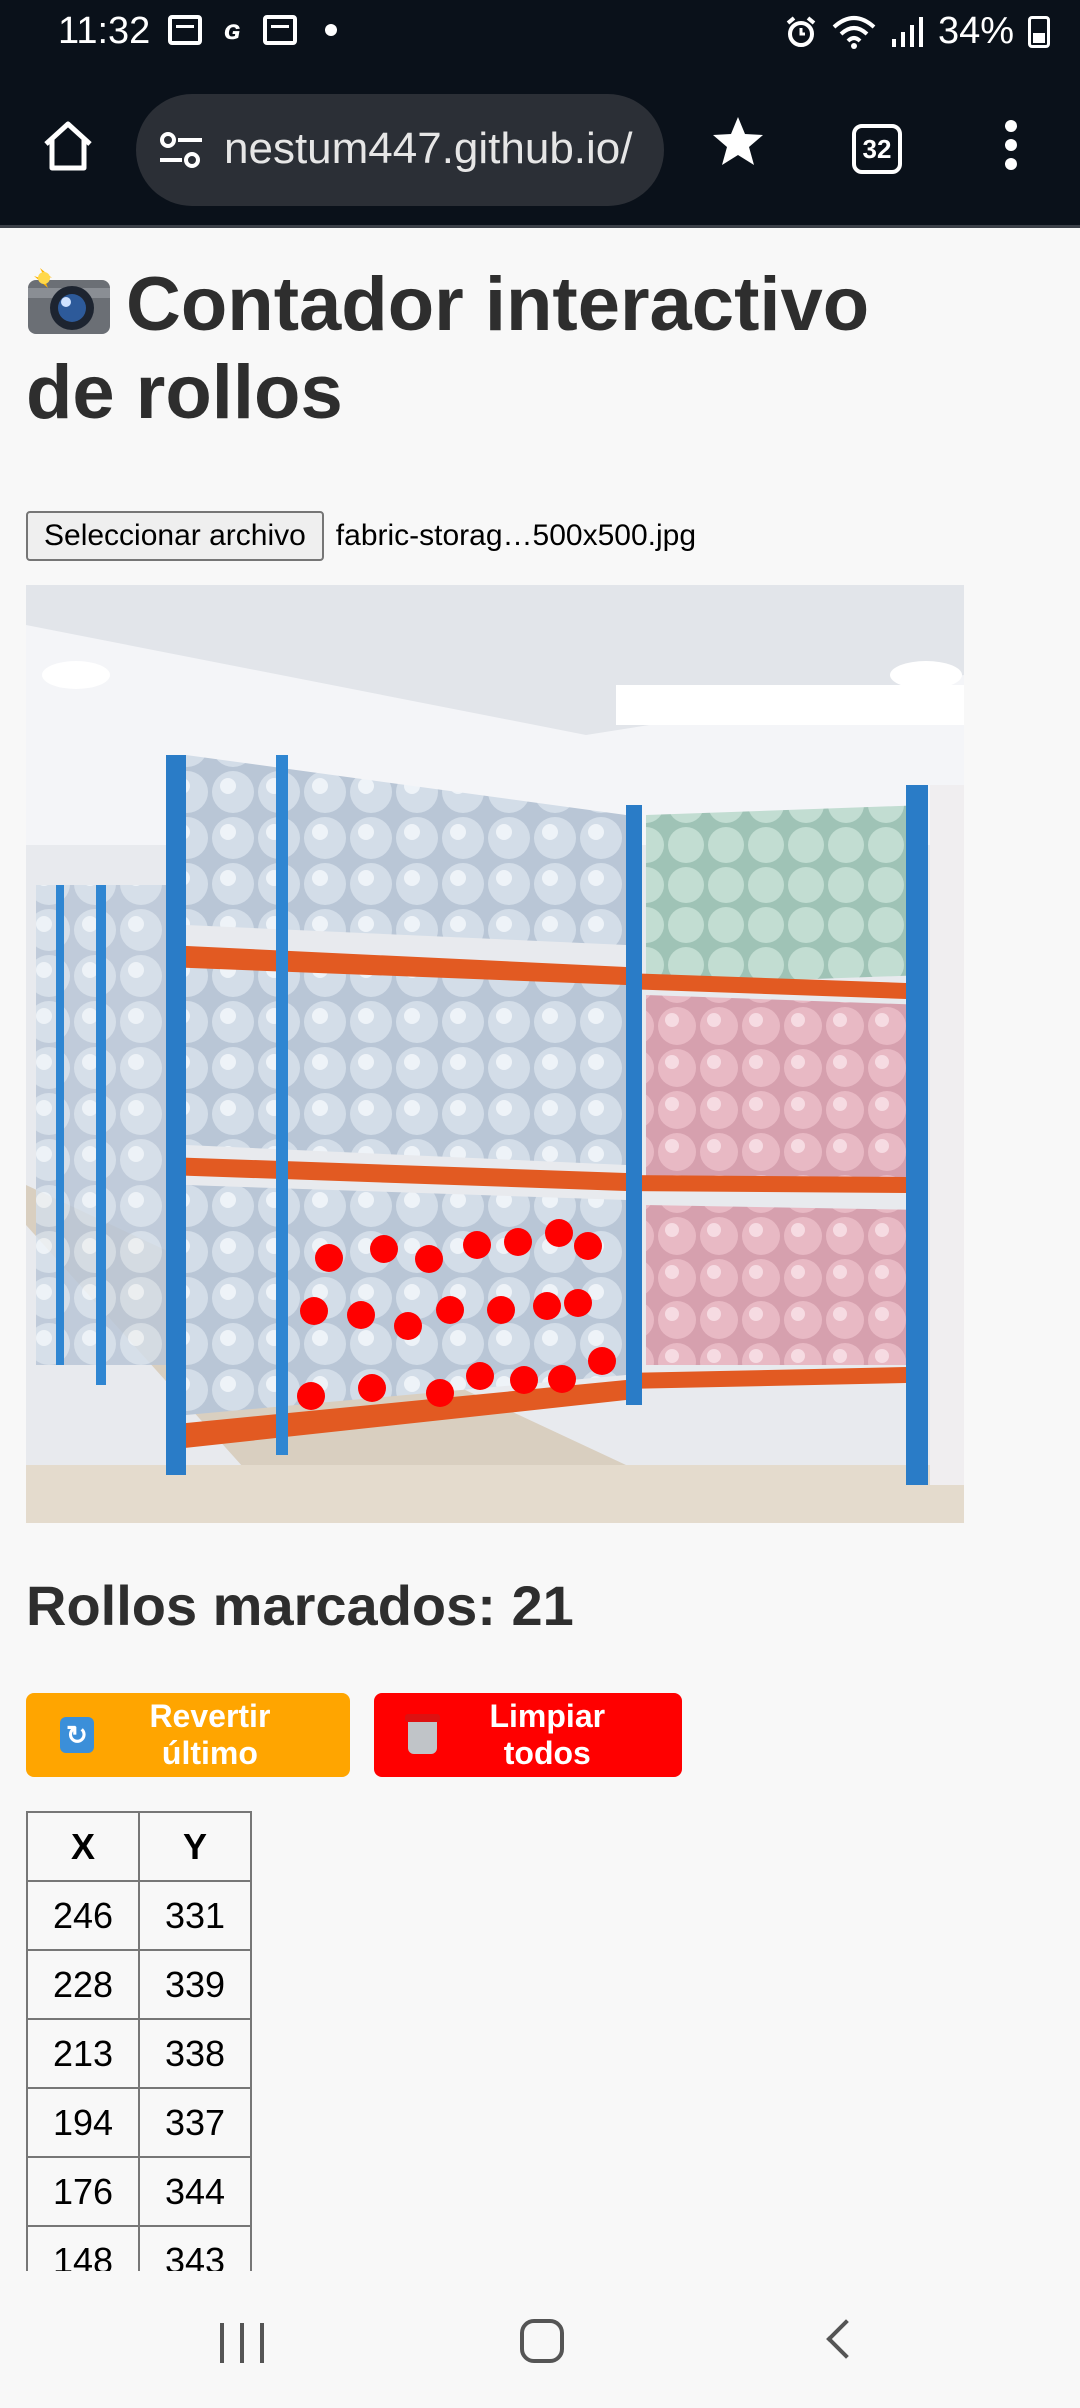 This screenshot has width=1080, height=2408. What do you see at coordinates (195, 2248) in the screenshot?
I see `cell-y: 343` at bounding box center [195, 2248].